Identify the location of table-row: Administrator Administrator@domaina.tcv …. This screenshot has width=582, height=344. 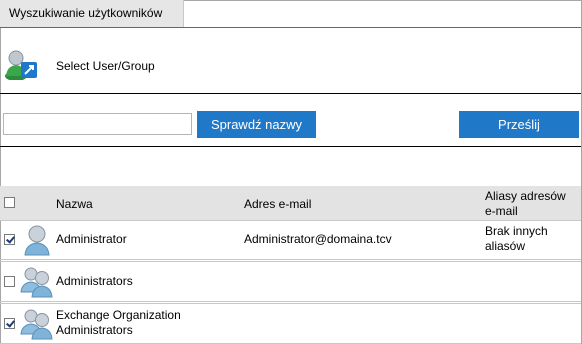
(290, 240).